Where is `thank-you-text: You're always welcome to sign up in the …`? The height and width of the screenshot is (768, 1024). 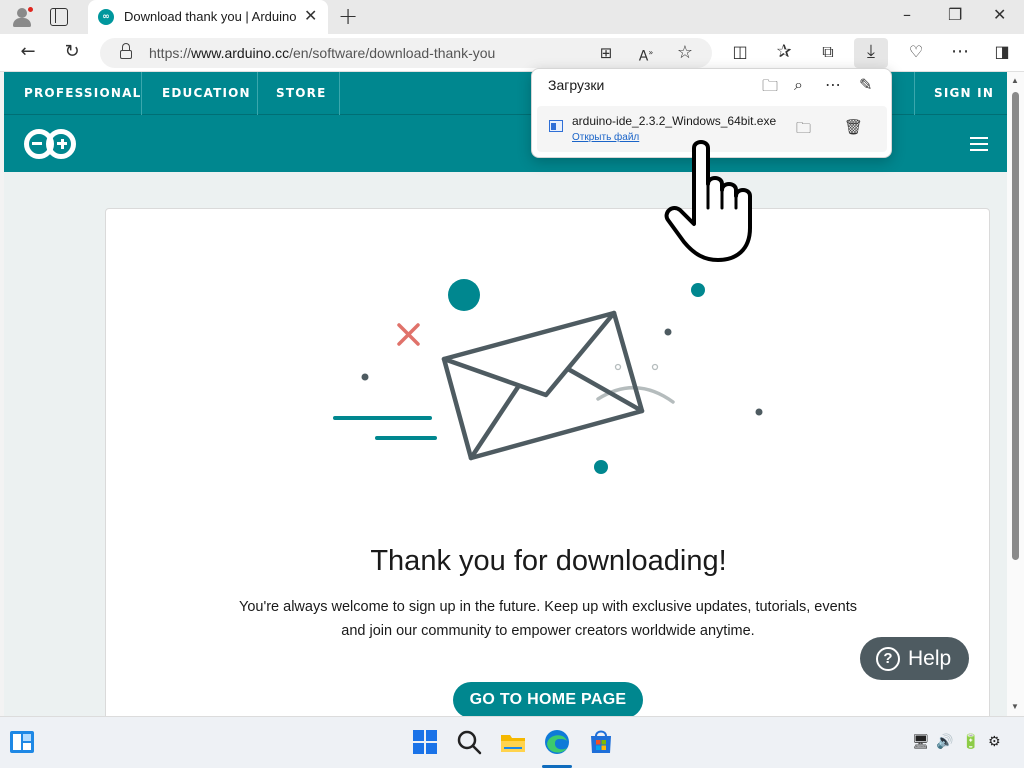
thank-you-text: You're always welcome to sign up in the … is located at coordinates (548, 619).